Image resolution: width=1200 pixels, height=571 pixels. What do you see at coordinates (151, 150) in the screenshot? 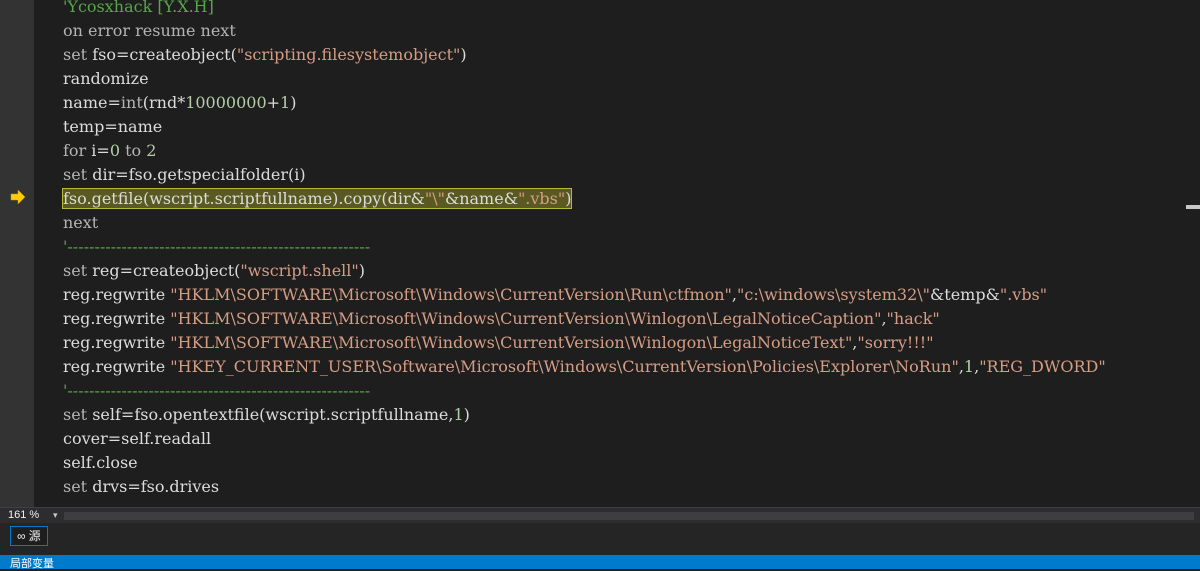
I see `code-token: 2` at bounding box center [151, 150].